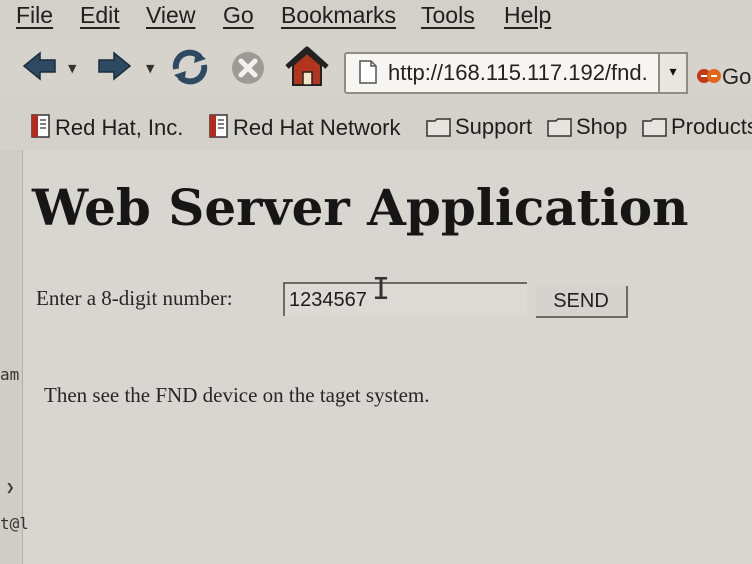 This screenshot has width=752, height=564. What do you see at coordinates (238, 15) in the screenshot?
I see `menu-go: Go` at bounding box center [238, 15].